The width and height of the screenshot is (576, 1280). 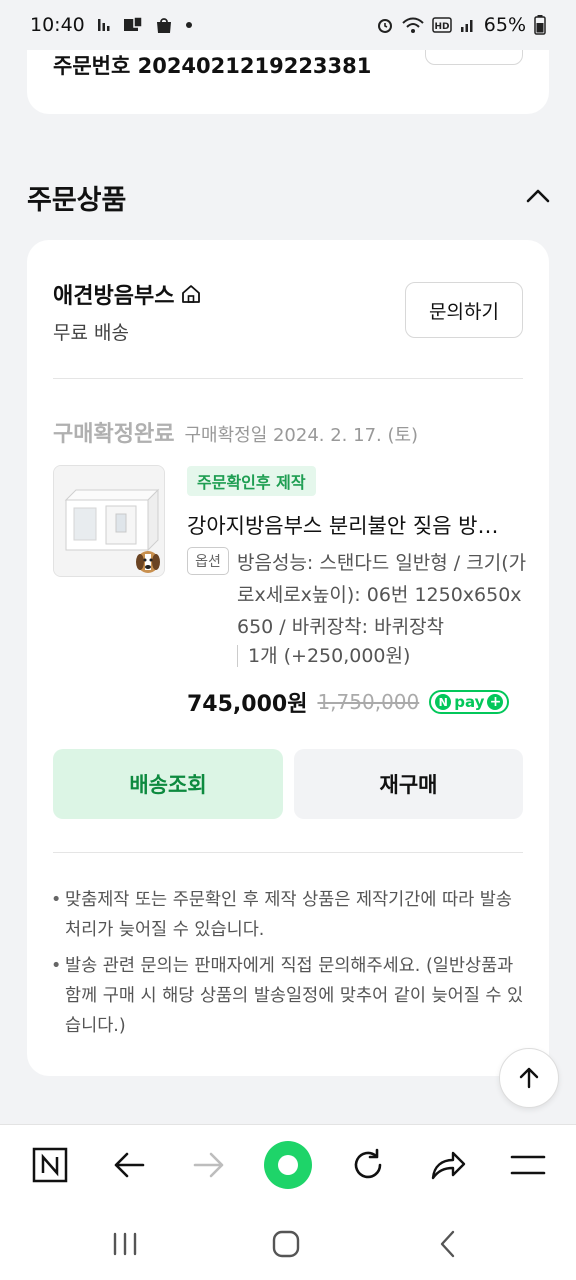 What do you see at coordinates (114, 434) in the screenshot?
I see `order-status: 구매확정완료` at bounding box center [114, 434].